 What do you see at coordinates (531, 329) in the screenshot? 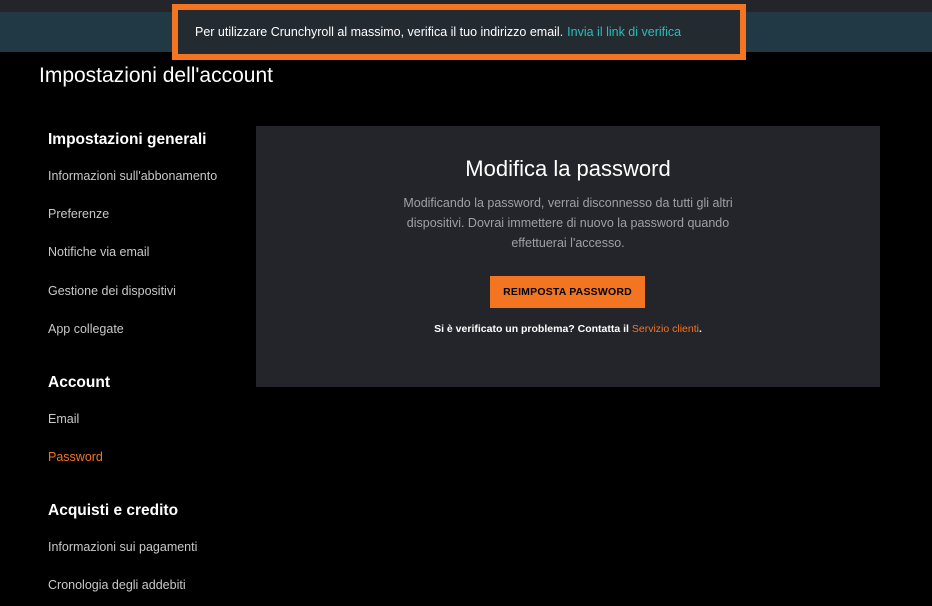
I see `support-prompt-text: Si è verificato un problema? Contatta il` at bounding box center [531, 329].